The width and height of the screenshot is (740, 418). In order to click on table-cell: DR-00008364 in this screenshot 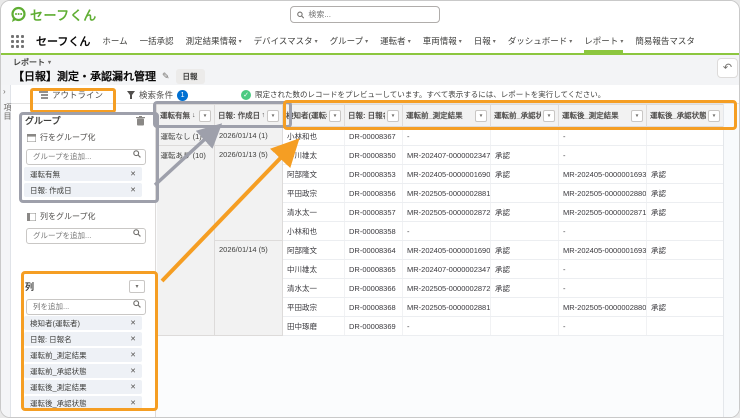, I will do `click(373, 250)`.